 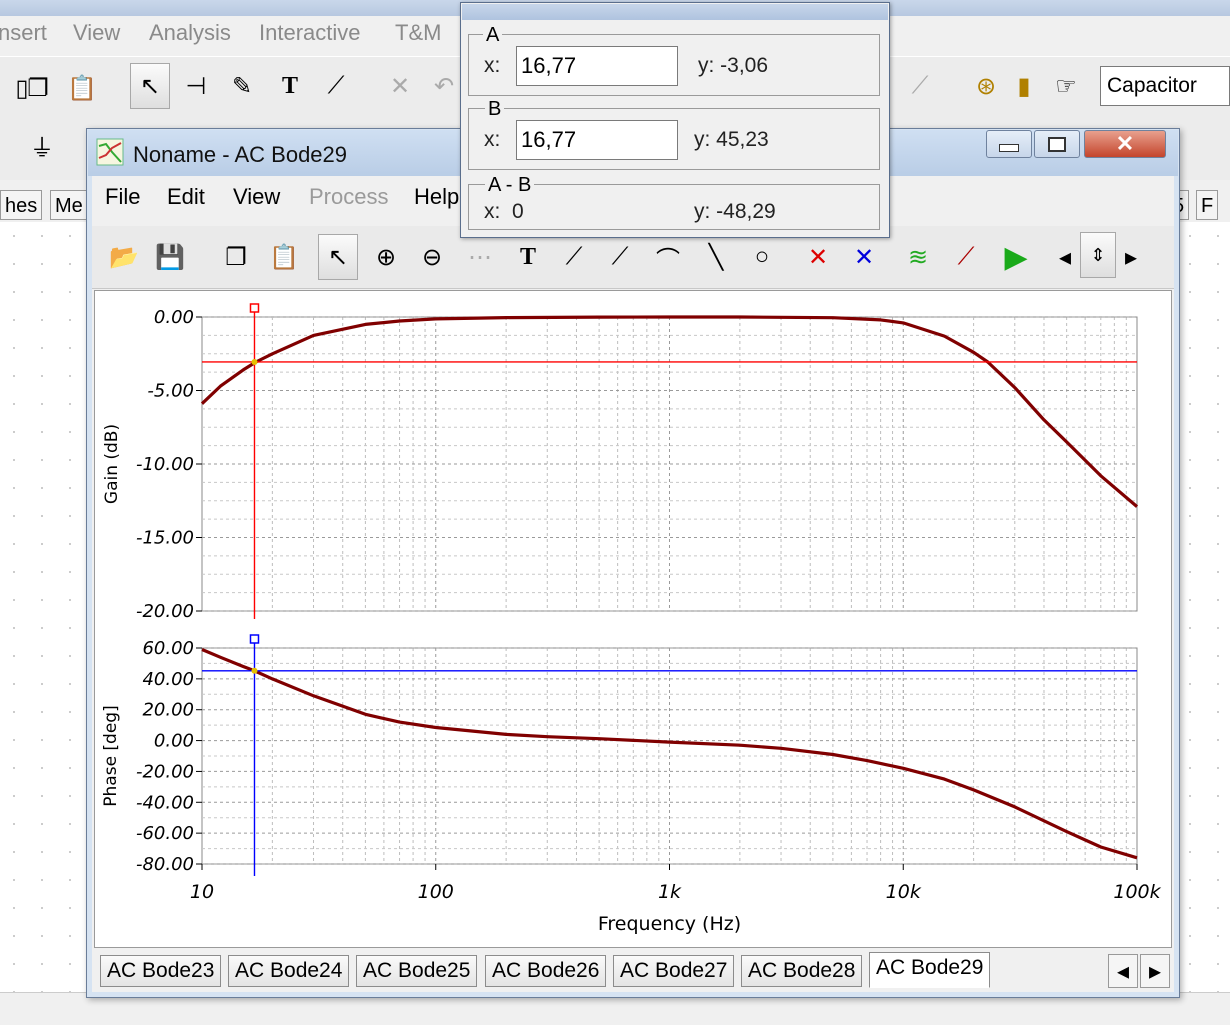 I want to click on cursor-readout-title-bar, so click(x=675, y=12).